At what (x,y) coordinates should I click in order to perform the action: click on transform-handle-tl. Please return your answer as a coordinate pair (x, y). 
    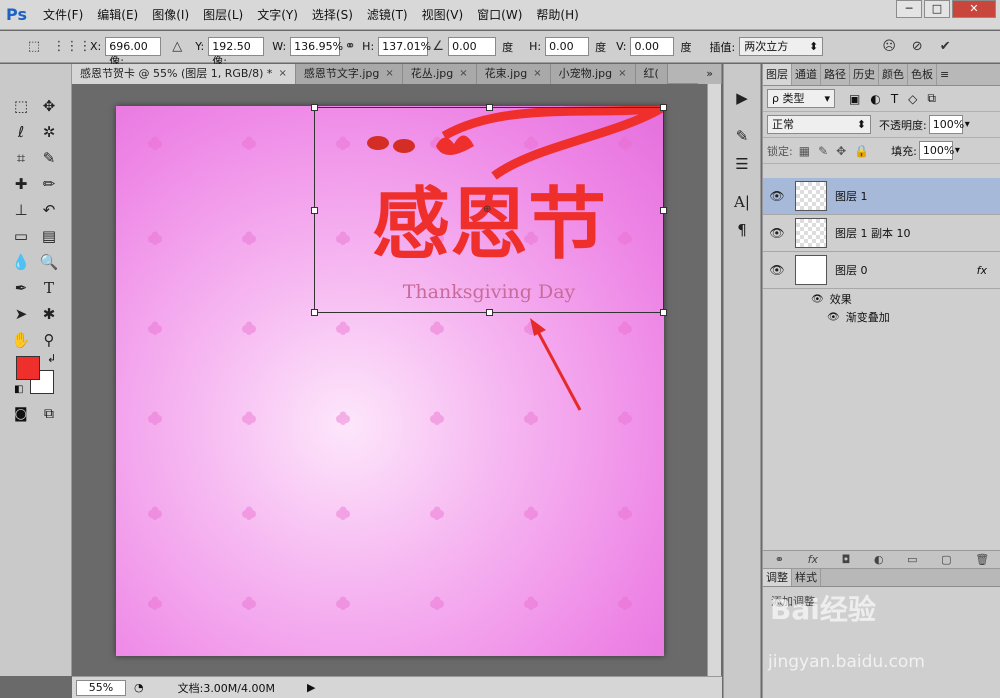
    Looking at the image, I should click on (314, 107).